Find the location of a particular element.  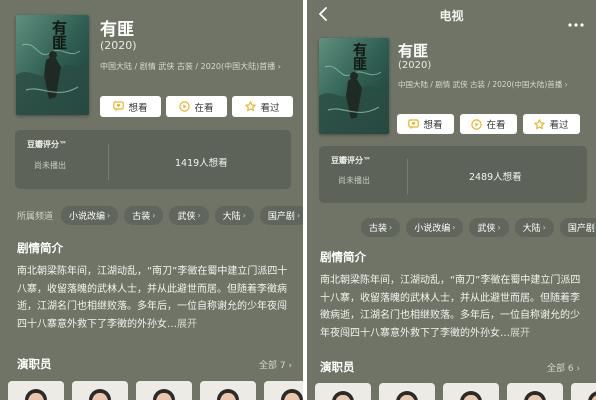

want-count: 1419人想看 is located at coordinates (201, 163).